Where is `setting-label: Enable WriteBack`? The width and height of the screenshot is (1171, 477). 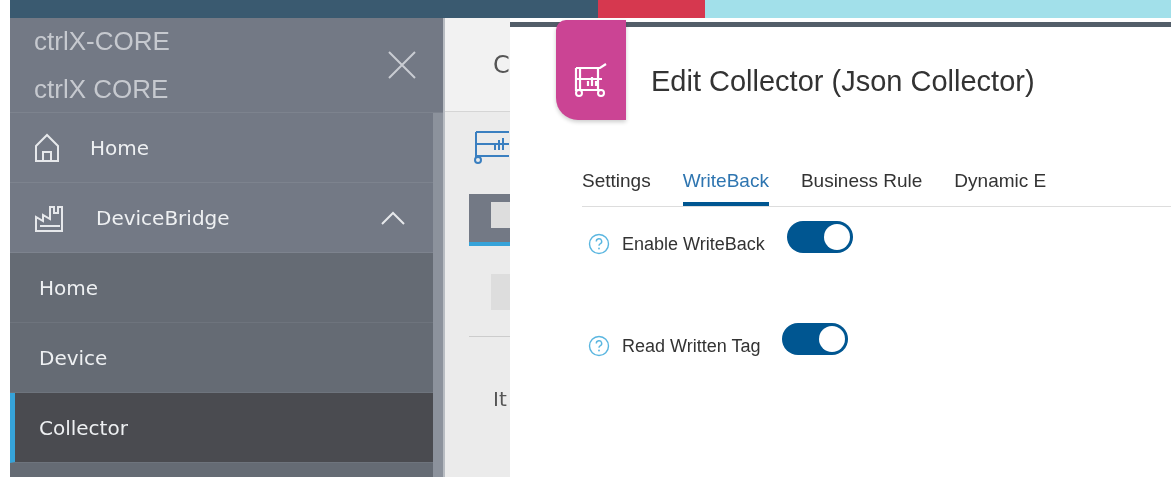 setting-label: Enable WriteBack is located at coordinates (693, 244).